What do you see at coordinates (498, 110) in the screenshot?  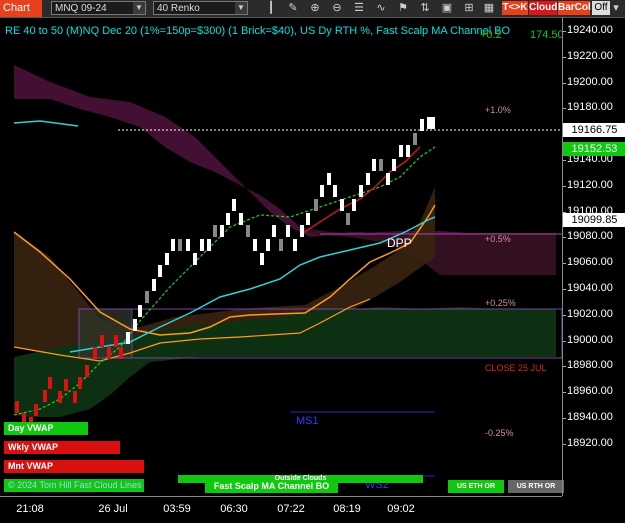 I see `pct-plus1-label: +1.0%` at bounding box center [498, 110].